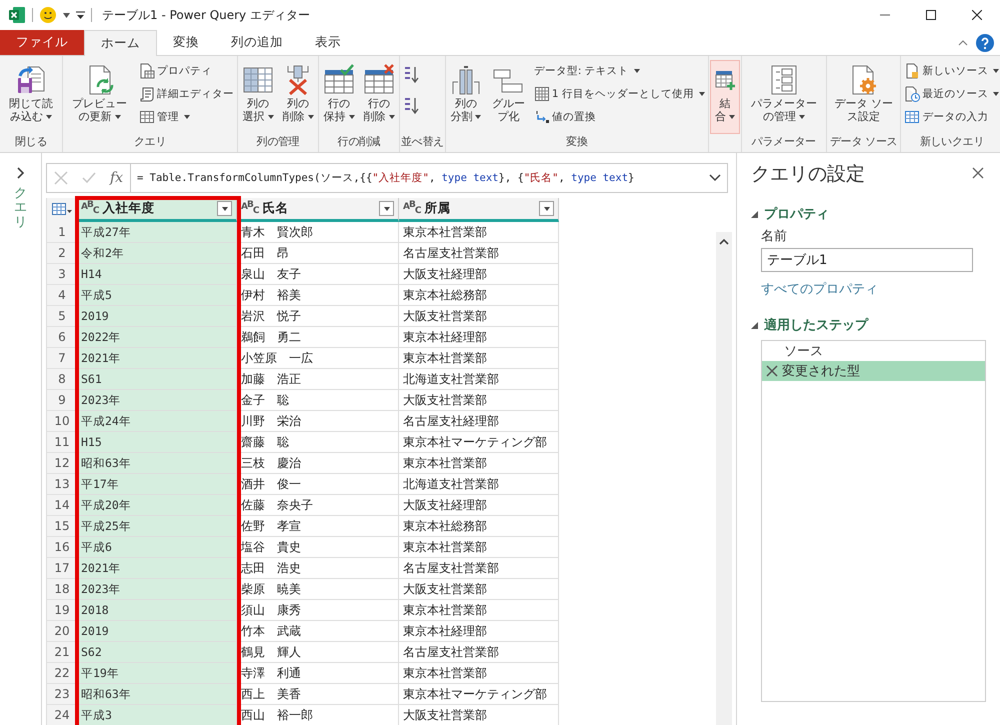  What do you see at coordinates (150, 141) in the screenshot?
I see `group-label: クエリ` at bounding box center [150, 141].